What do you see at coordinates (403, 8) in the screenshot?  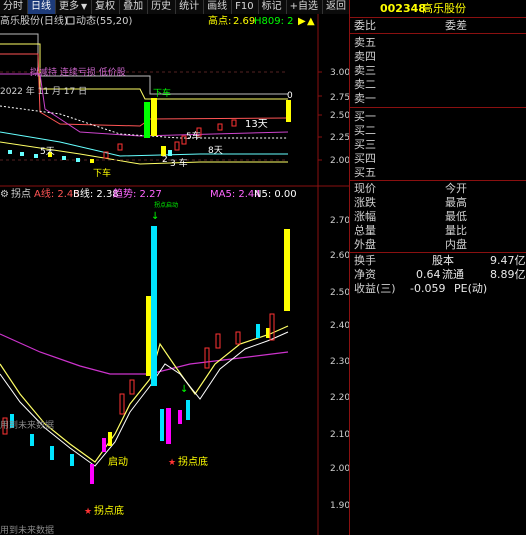 I see `stock-code: 002348` at bounding box center [403, 8].